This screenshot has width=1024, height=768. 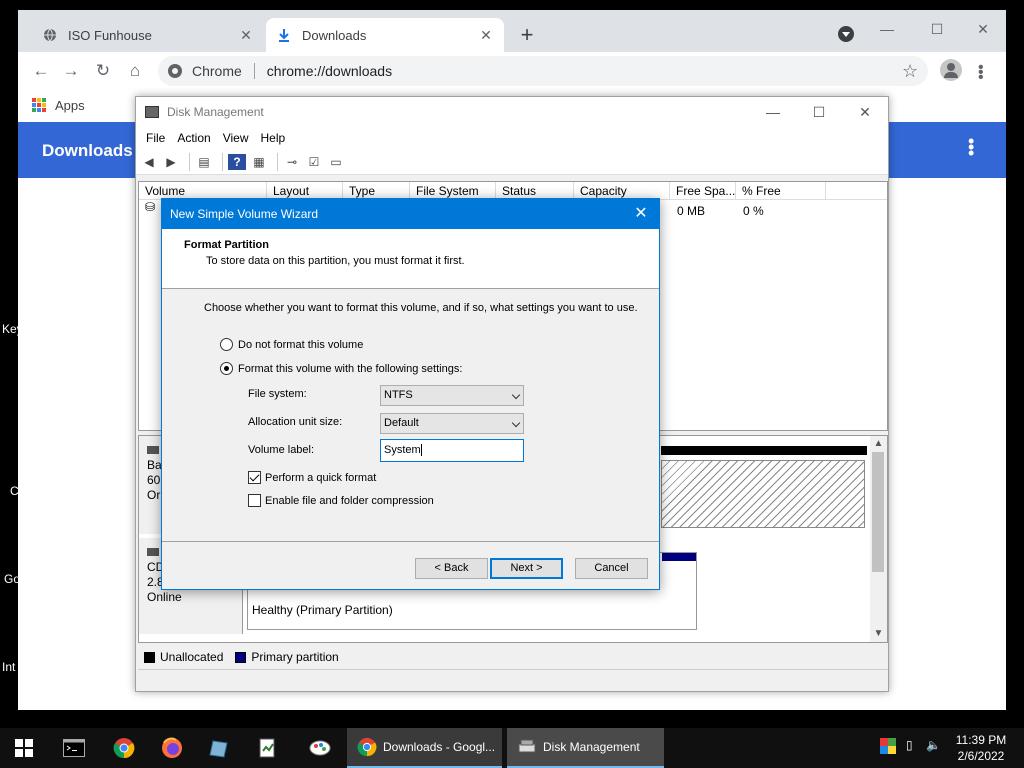 What do you see at coordinates (846, 34) in the screenshot?
I see `tab-search-button` at bounding box center [846, 34].